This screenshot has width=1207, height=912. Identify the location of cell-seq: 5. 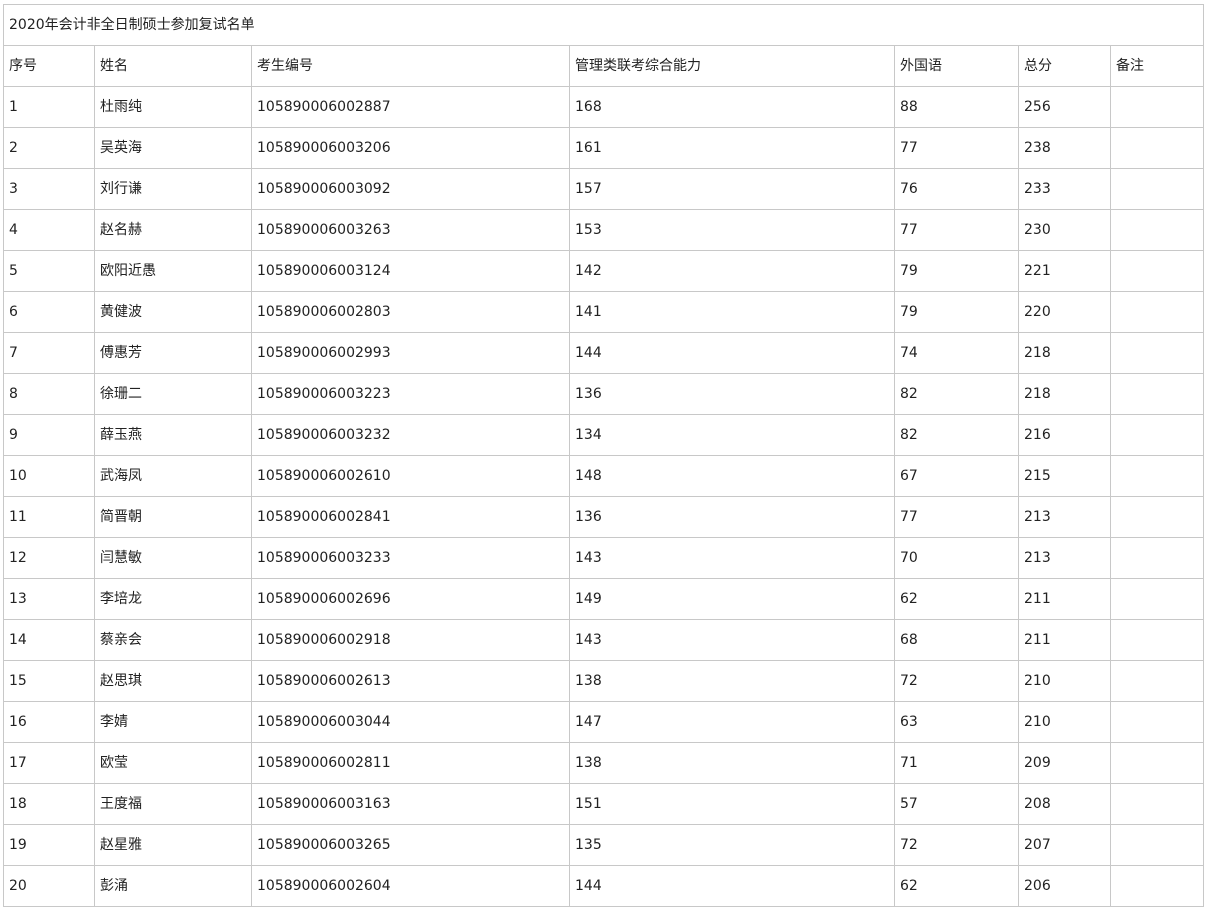
(49, 271).